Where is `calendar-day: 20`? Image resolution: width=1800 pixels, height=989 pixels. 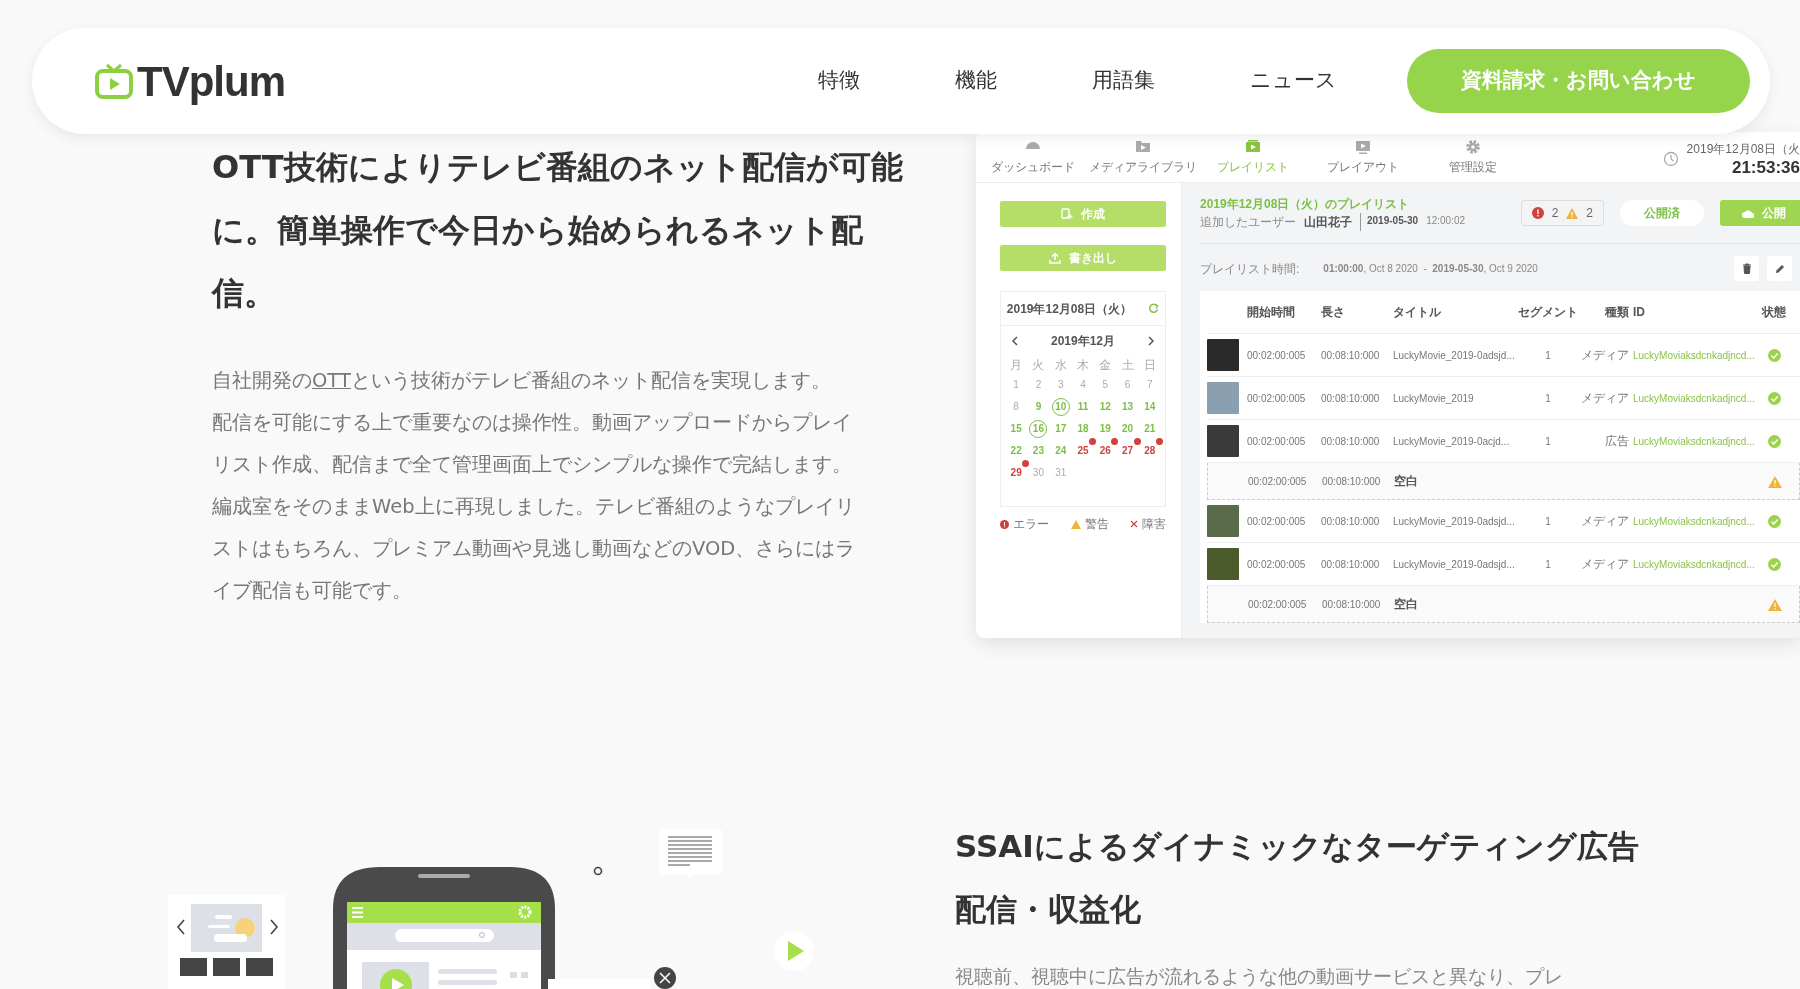 calendar-day: 20 is located at coordinates (1127, 429).